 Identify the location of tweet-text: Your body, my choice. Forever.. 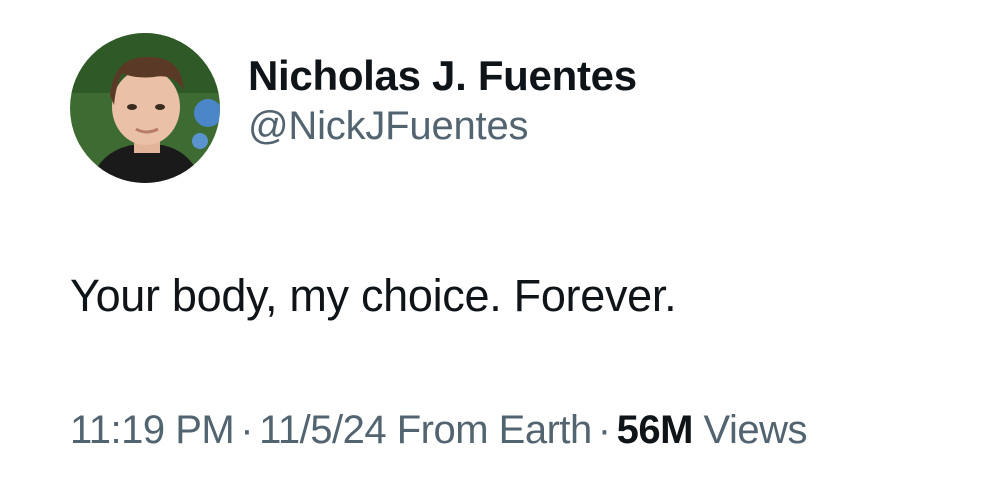
(373, 295).